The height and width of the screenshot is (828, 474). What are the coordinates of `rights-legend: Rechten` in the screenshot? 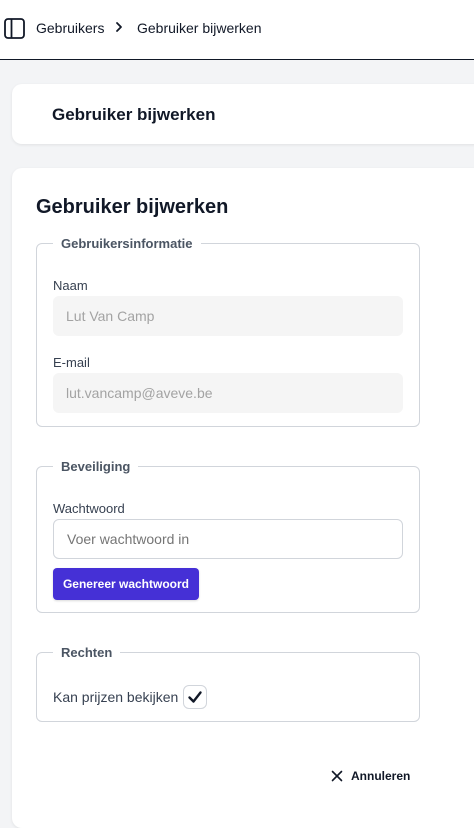 It's located at (87, 652).